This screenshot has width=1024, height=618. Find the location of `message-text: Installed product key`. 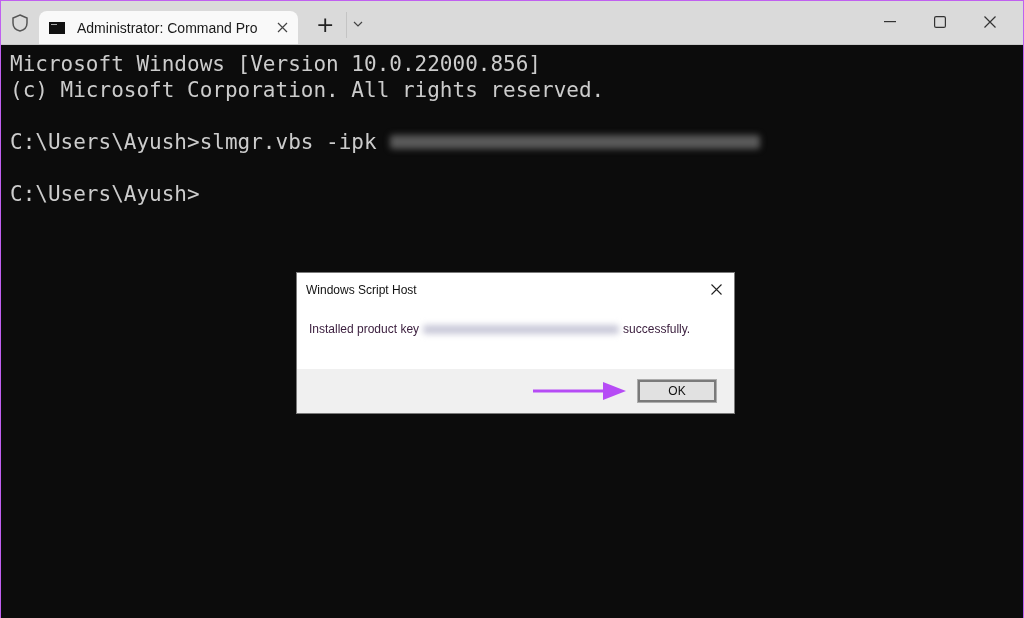

message-text: Installed product key is located at coordinates (364, 329).